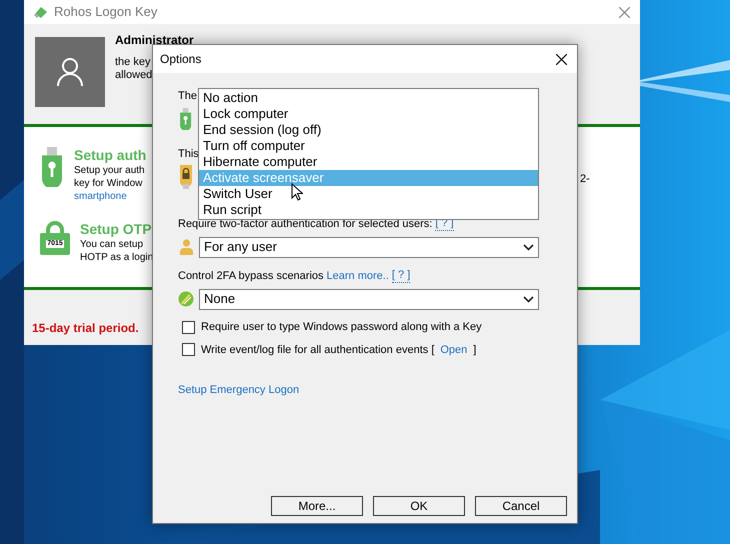 The height and width of the screenshot is (544, 730). I want to click on section-title: Setup auth, so click(110, 155).